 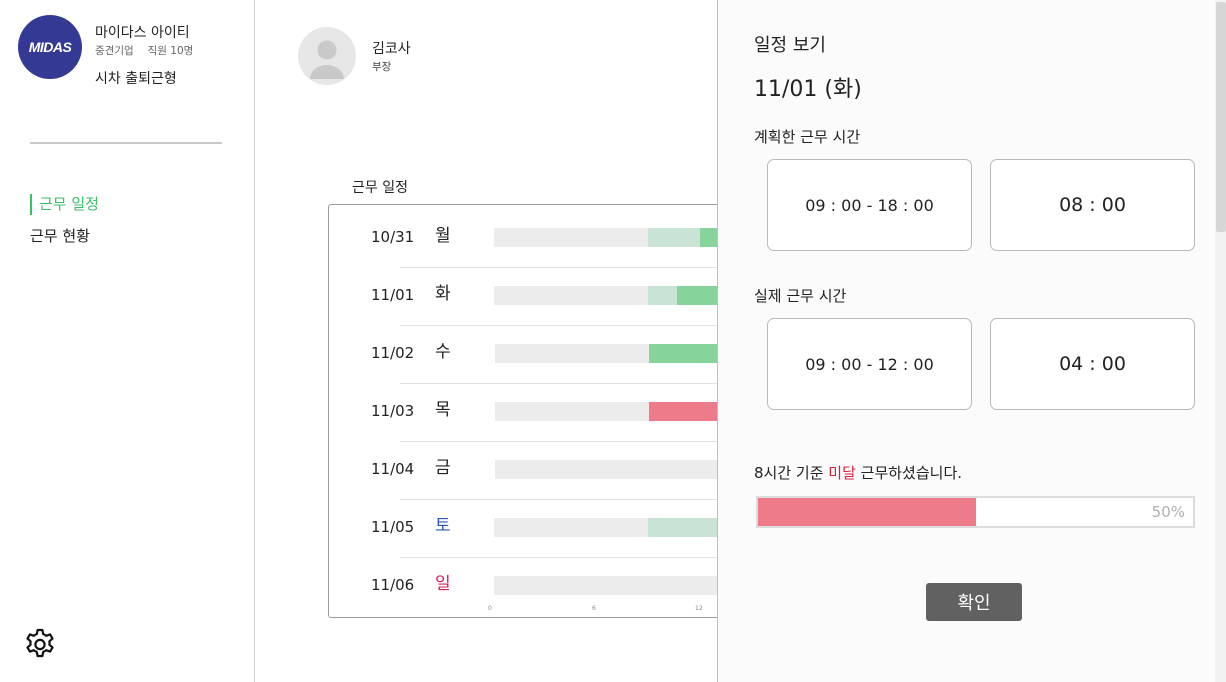 I want to click on settings-gear-icon, so click(x=40, y=643).